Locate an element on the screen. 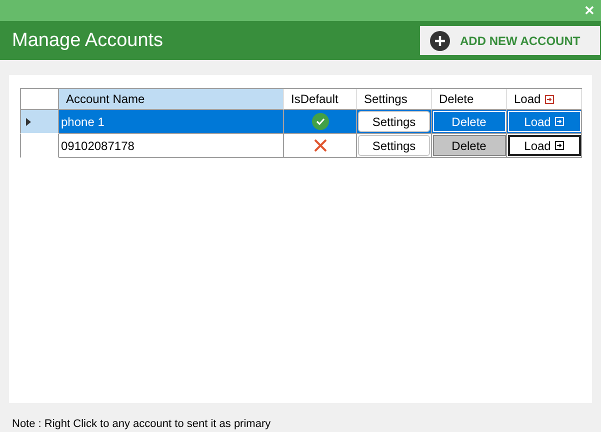 Image resolution: width=601 pixels, height=432 pixels. note-text: Note : Right Click to any account to sent it as primary is located at coordinates (142, 424).